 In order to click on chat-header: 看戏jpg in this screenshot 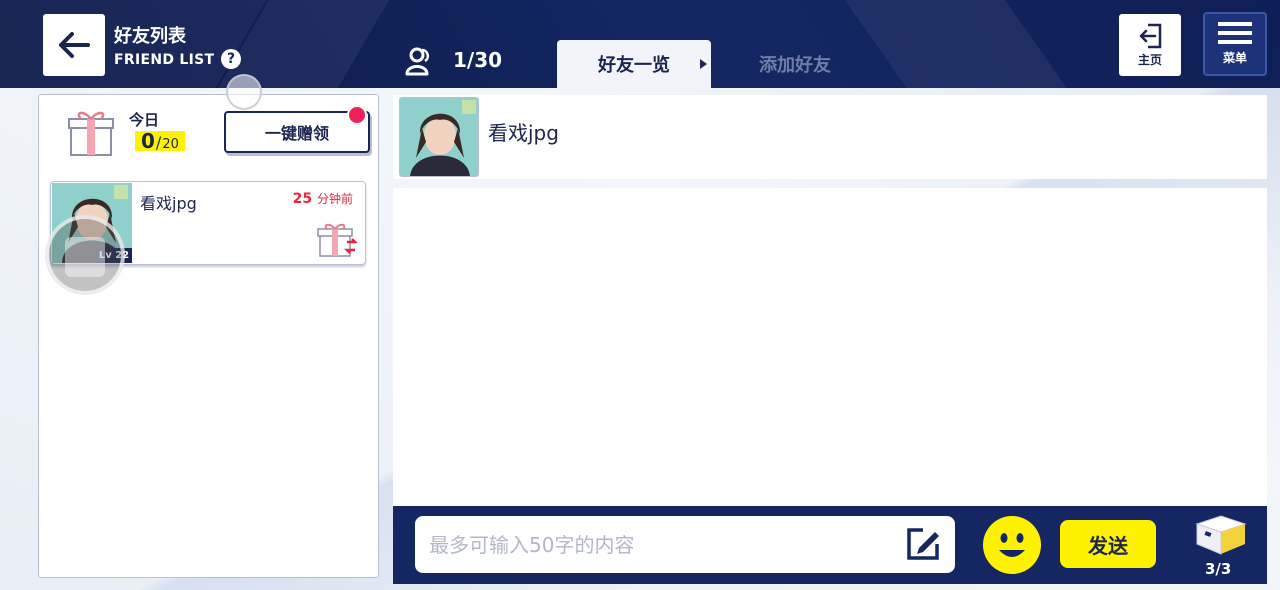, I will do `click(830, 137)`.